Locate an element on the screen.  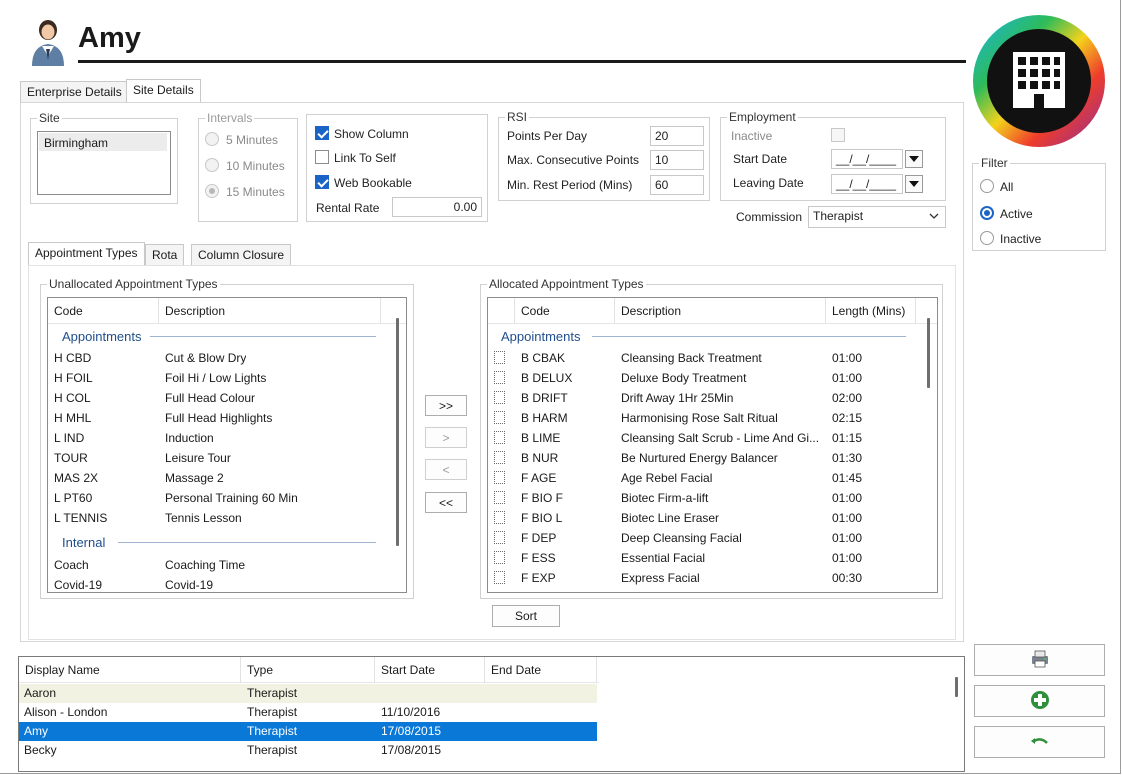
inactive-label: Inactive is located at coordinates (752, 136).